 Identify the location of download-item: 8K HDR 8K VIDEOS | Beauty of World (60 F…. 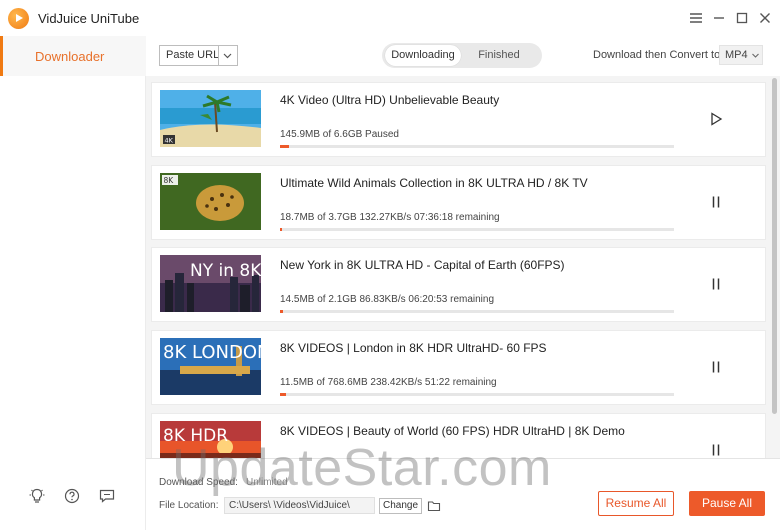
(458, 435).